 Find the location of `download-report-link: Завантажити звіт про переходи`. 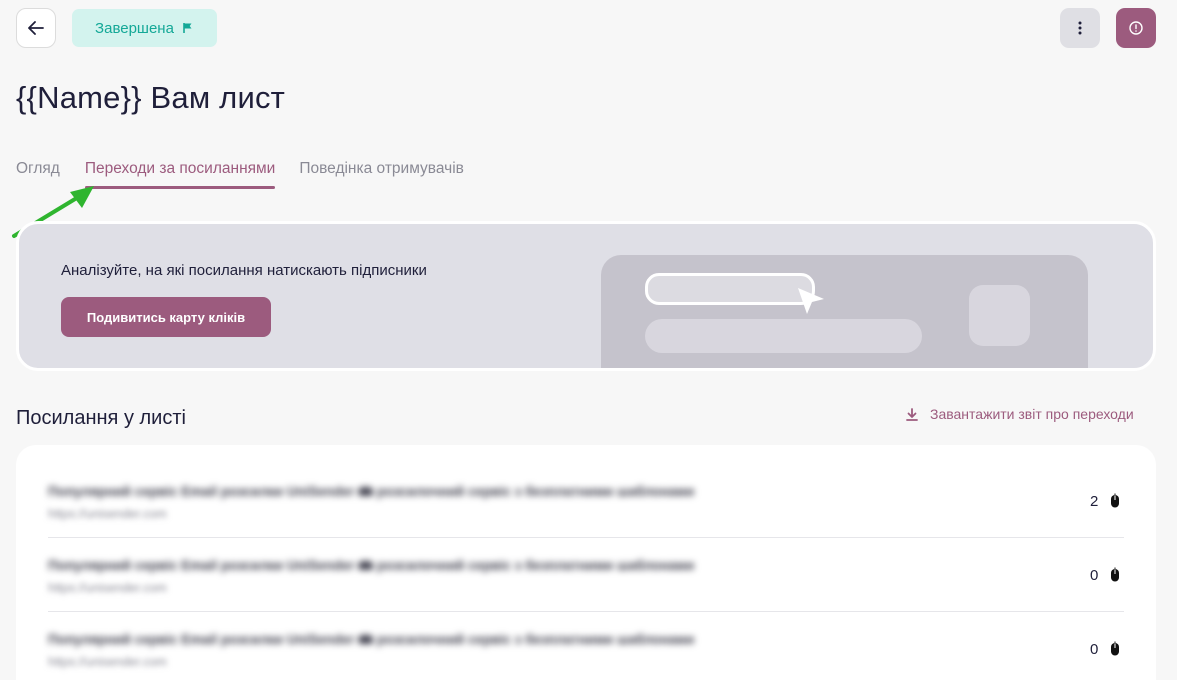

download-report-link: Завантажити звіт про переходи is located at coordinates (1020, 414).